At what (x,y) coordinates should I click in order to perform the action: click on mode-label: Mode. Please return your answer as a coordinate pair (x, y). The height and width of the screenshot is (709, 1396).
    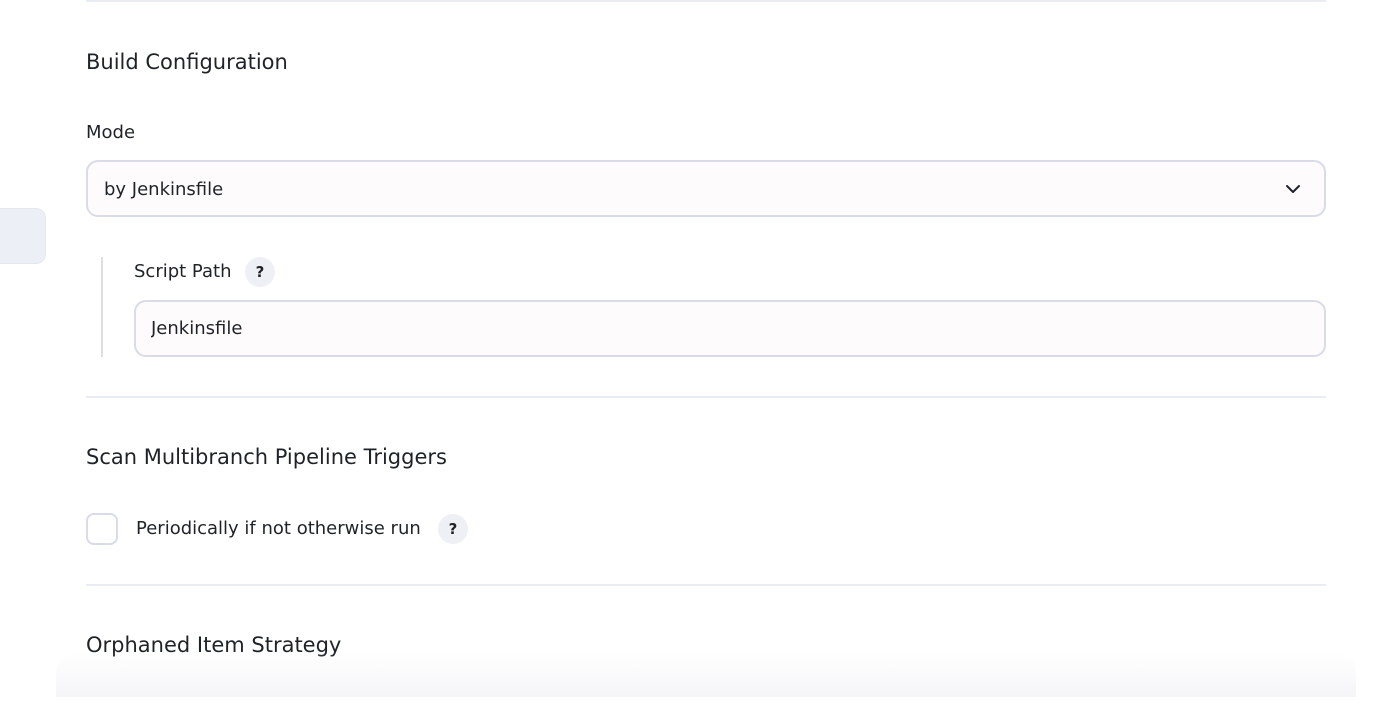
    Looking at the image, I should click on (111, 132).